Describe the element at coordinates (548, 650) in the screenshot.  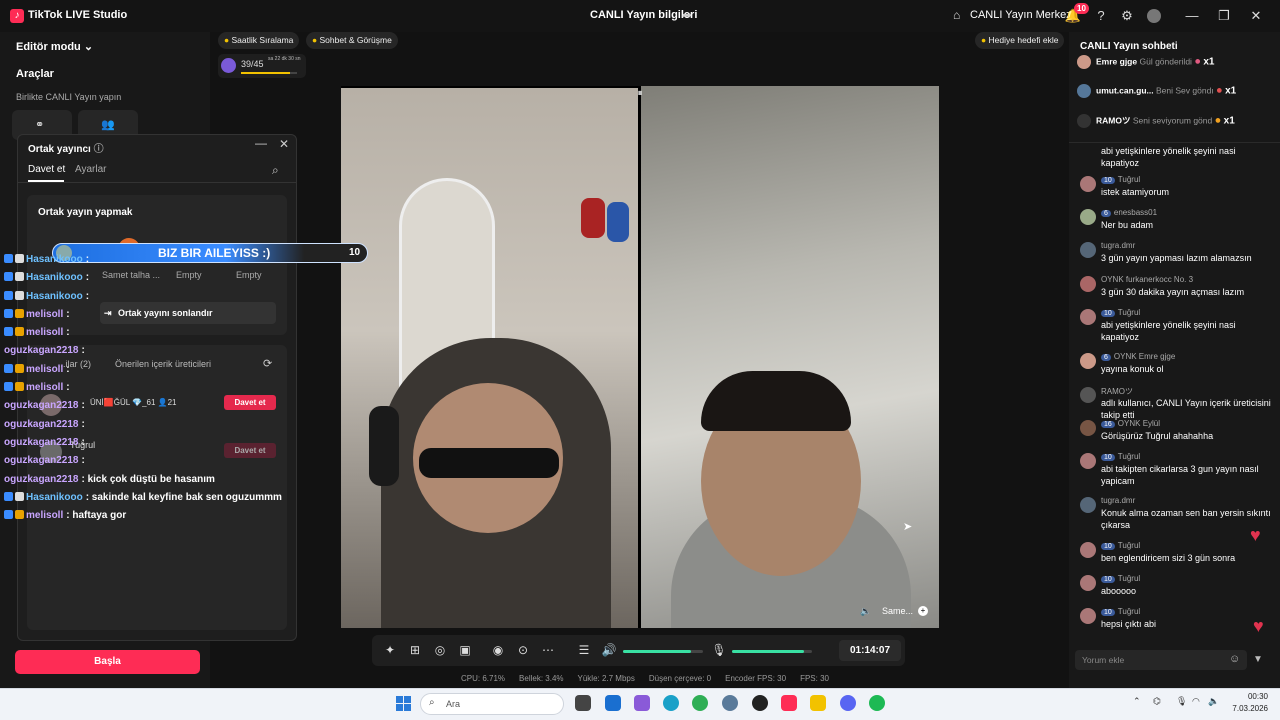
I see `more-icon: ⋯` at that location.